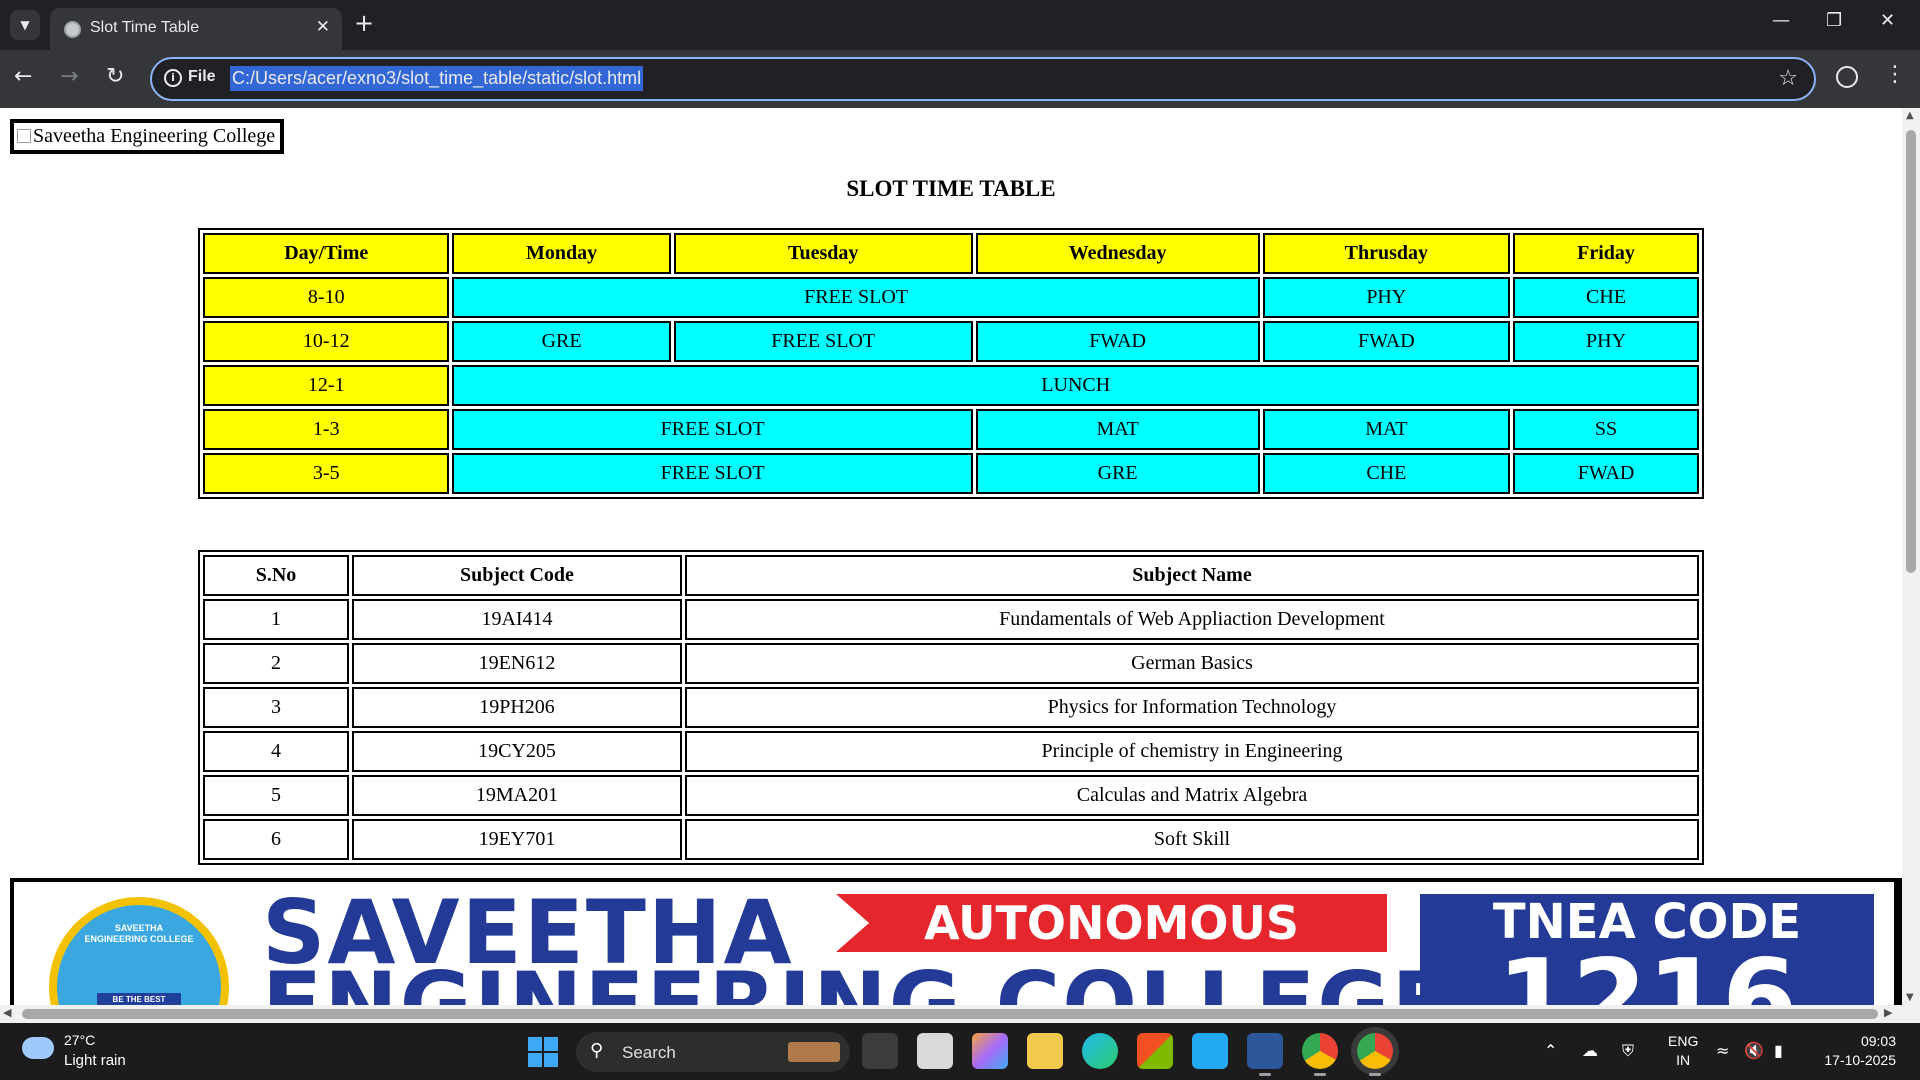  Describe the element at coordinates (960, 25) in the screenshot. I see `tab-strip: ▼ Slot Time Table ✕ + — ❐ ✕` at that location.